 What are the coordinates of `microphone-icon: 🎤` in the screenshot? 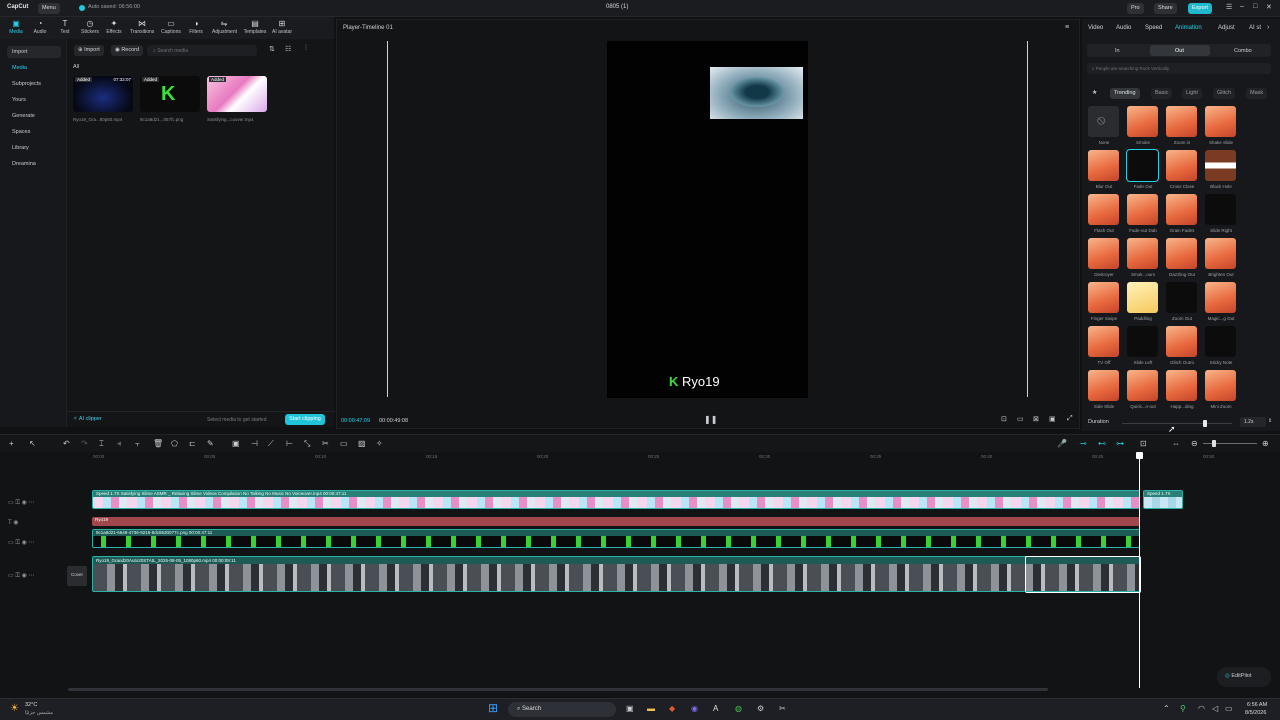 It's located at (1062, 443).